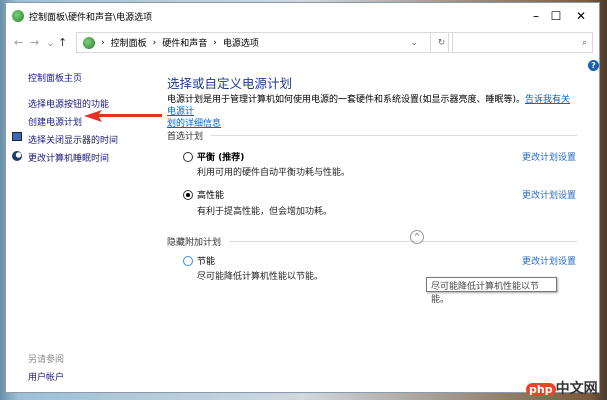 This screenshot has height=400, width=607. Describe the element at coordinates (17, 136) in the screenshot. I see `display-clock-icon` at that location.